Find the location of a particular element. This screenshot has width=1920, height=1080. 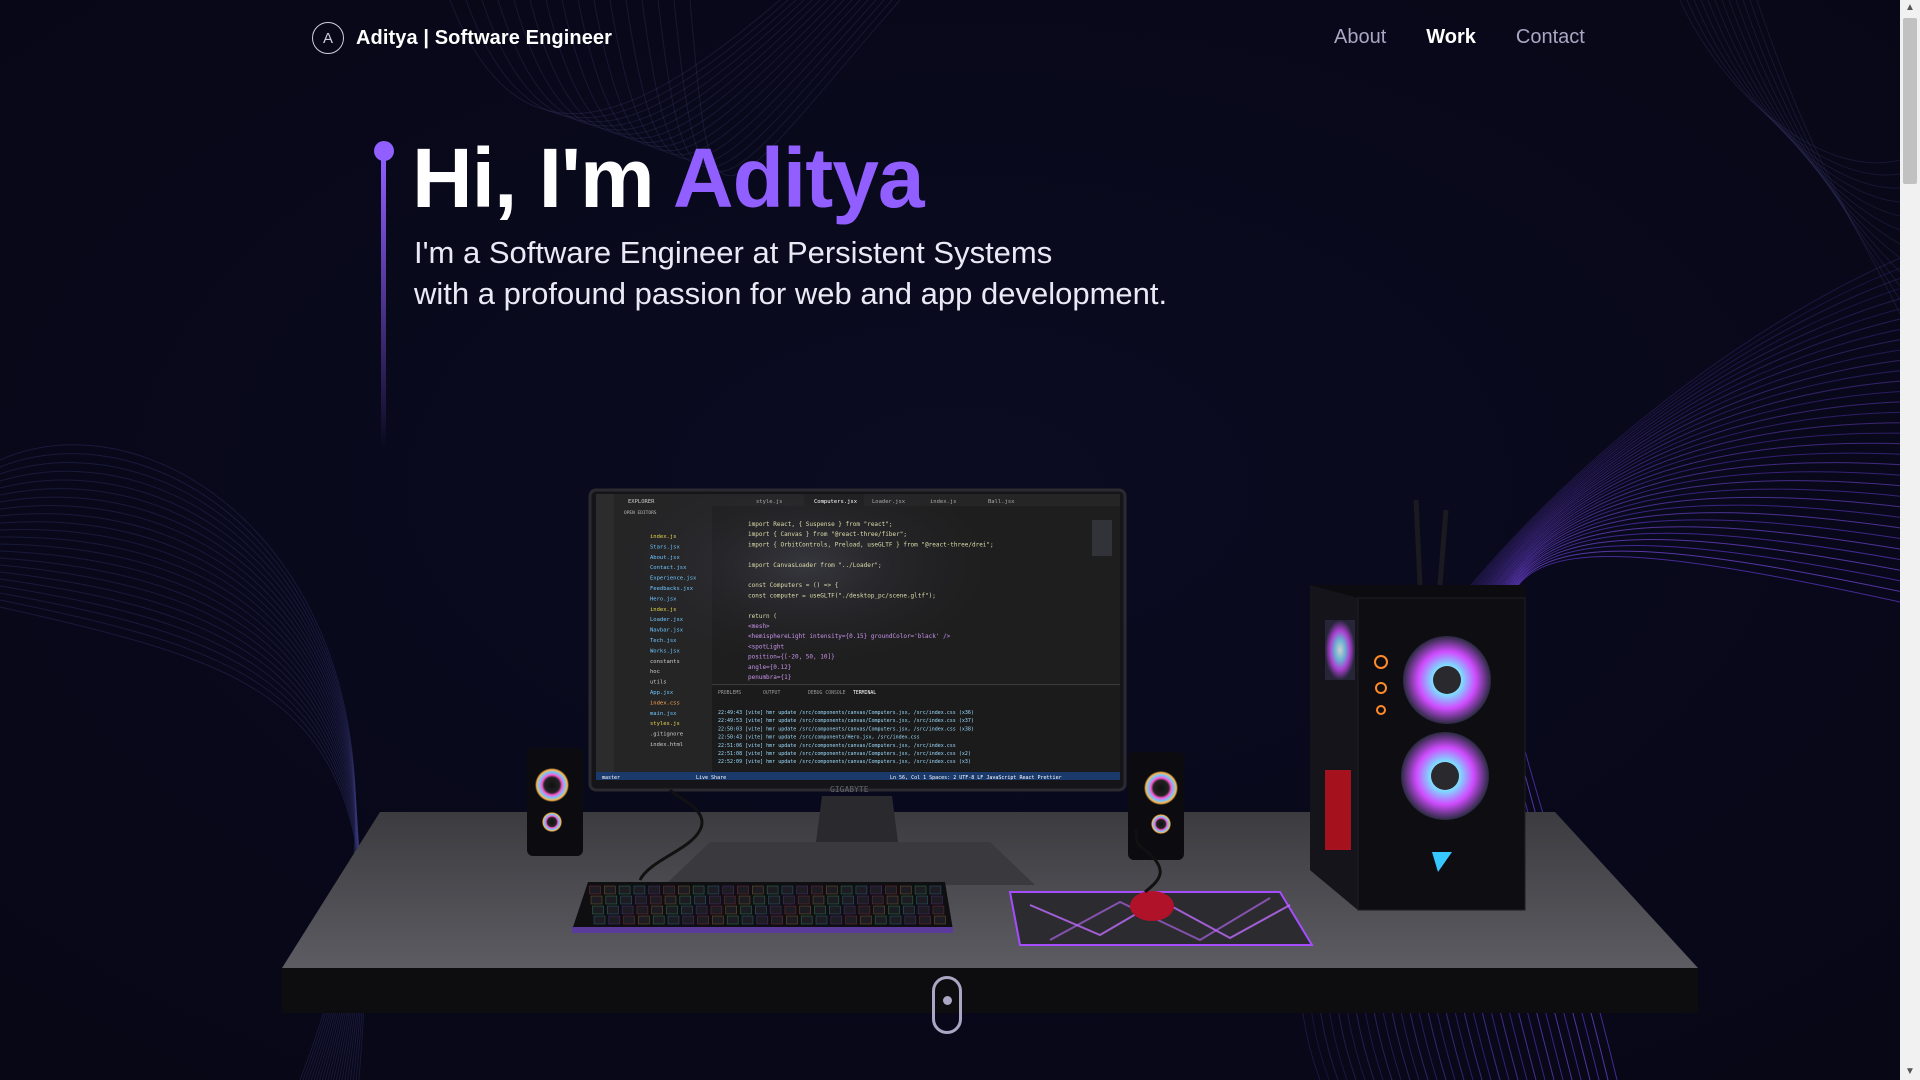

editor-tab: Ball.jsx is located at coordinates (1001, 502).